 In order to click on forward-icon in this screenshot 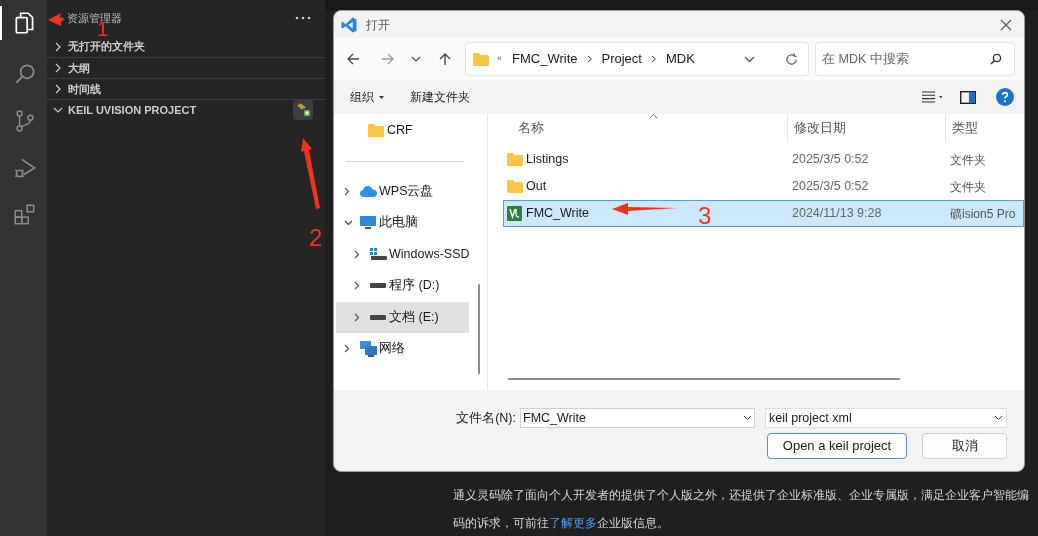, I will do `click(388, 59)`.